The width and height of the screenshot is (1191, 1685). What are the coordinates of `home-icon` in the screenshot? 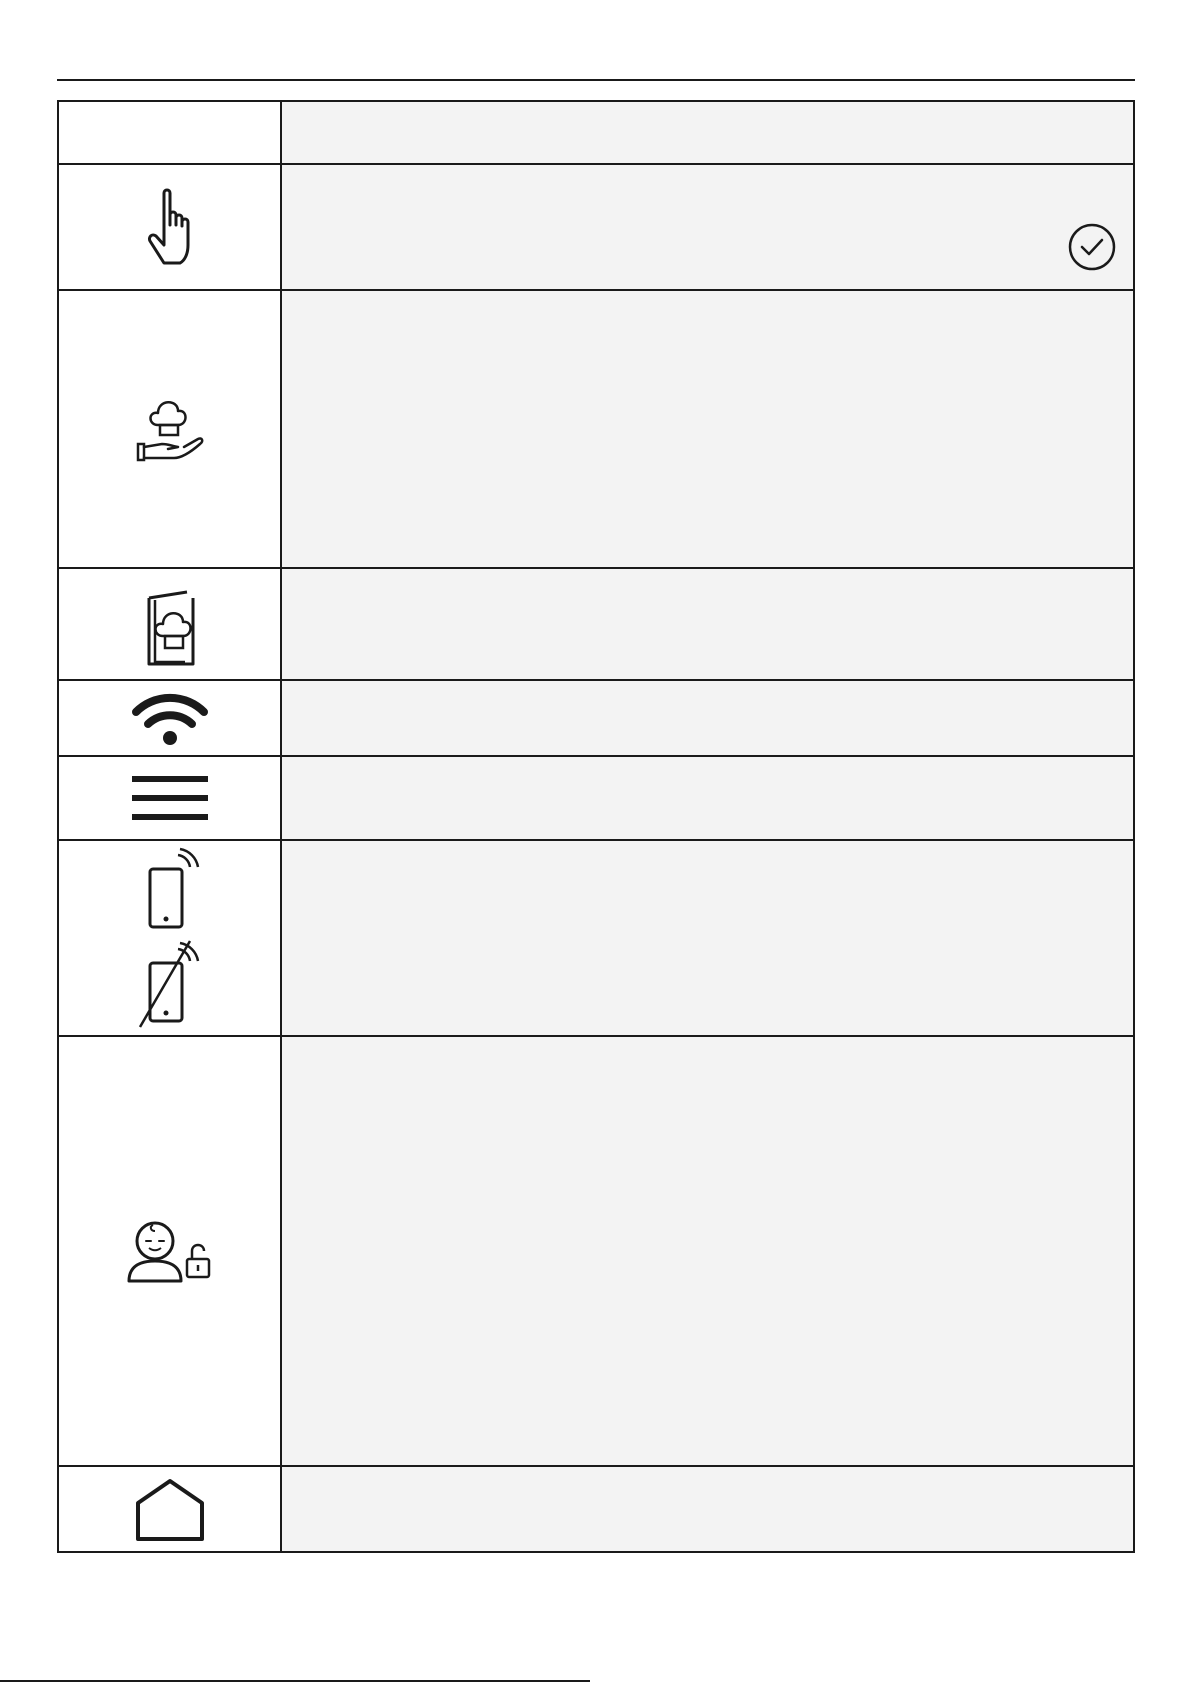 It's located at (169, 1510).